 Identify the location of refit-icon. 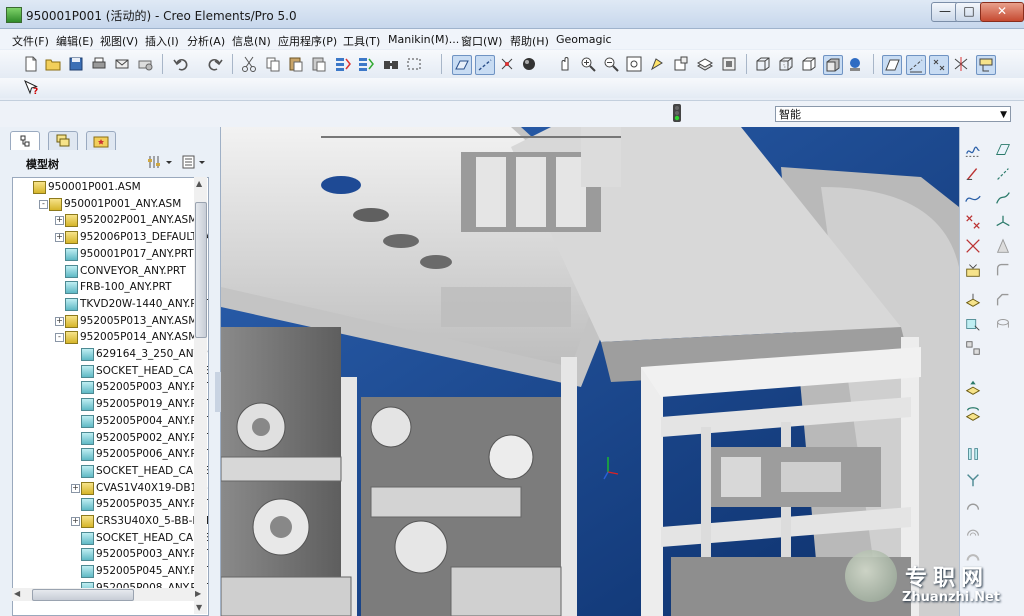
(634, 64).